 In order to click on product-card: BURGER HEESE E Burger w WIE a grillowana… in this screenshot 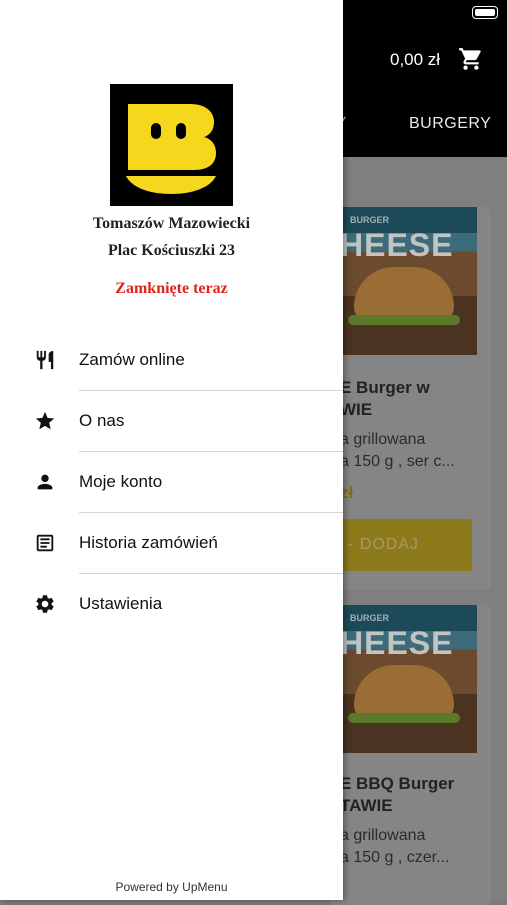, I will do `click(410, 398)`.